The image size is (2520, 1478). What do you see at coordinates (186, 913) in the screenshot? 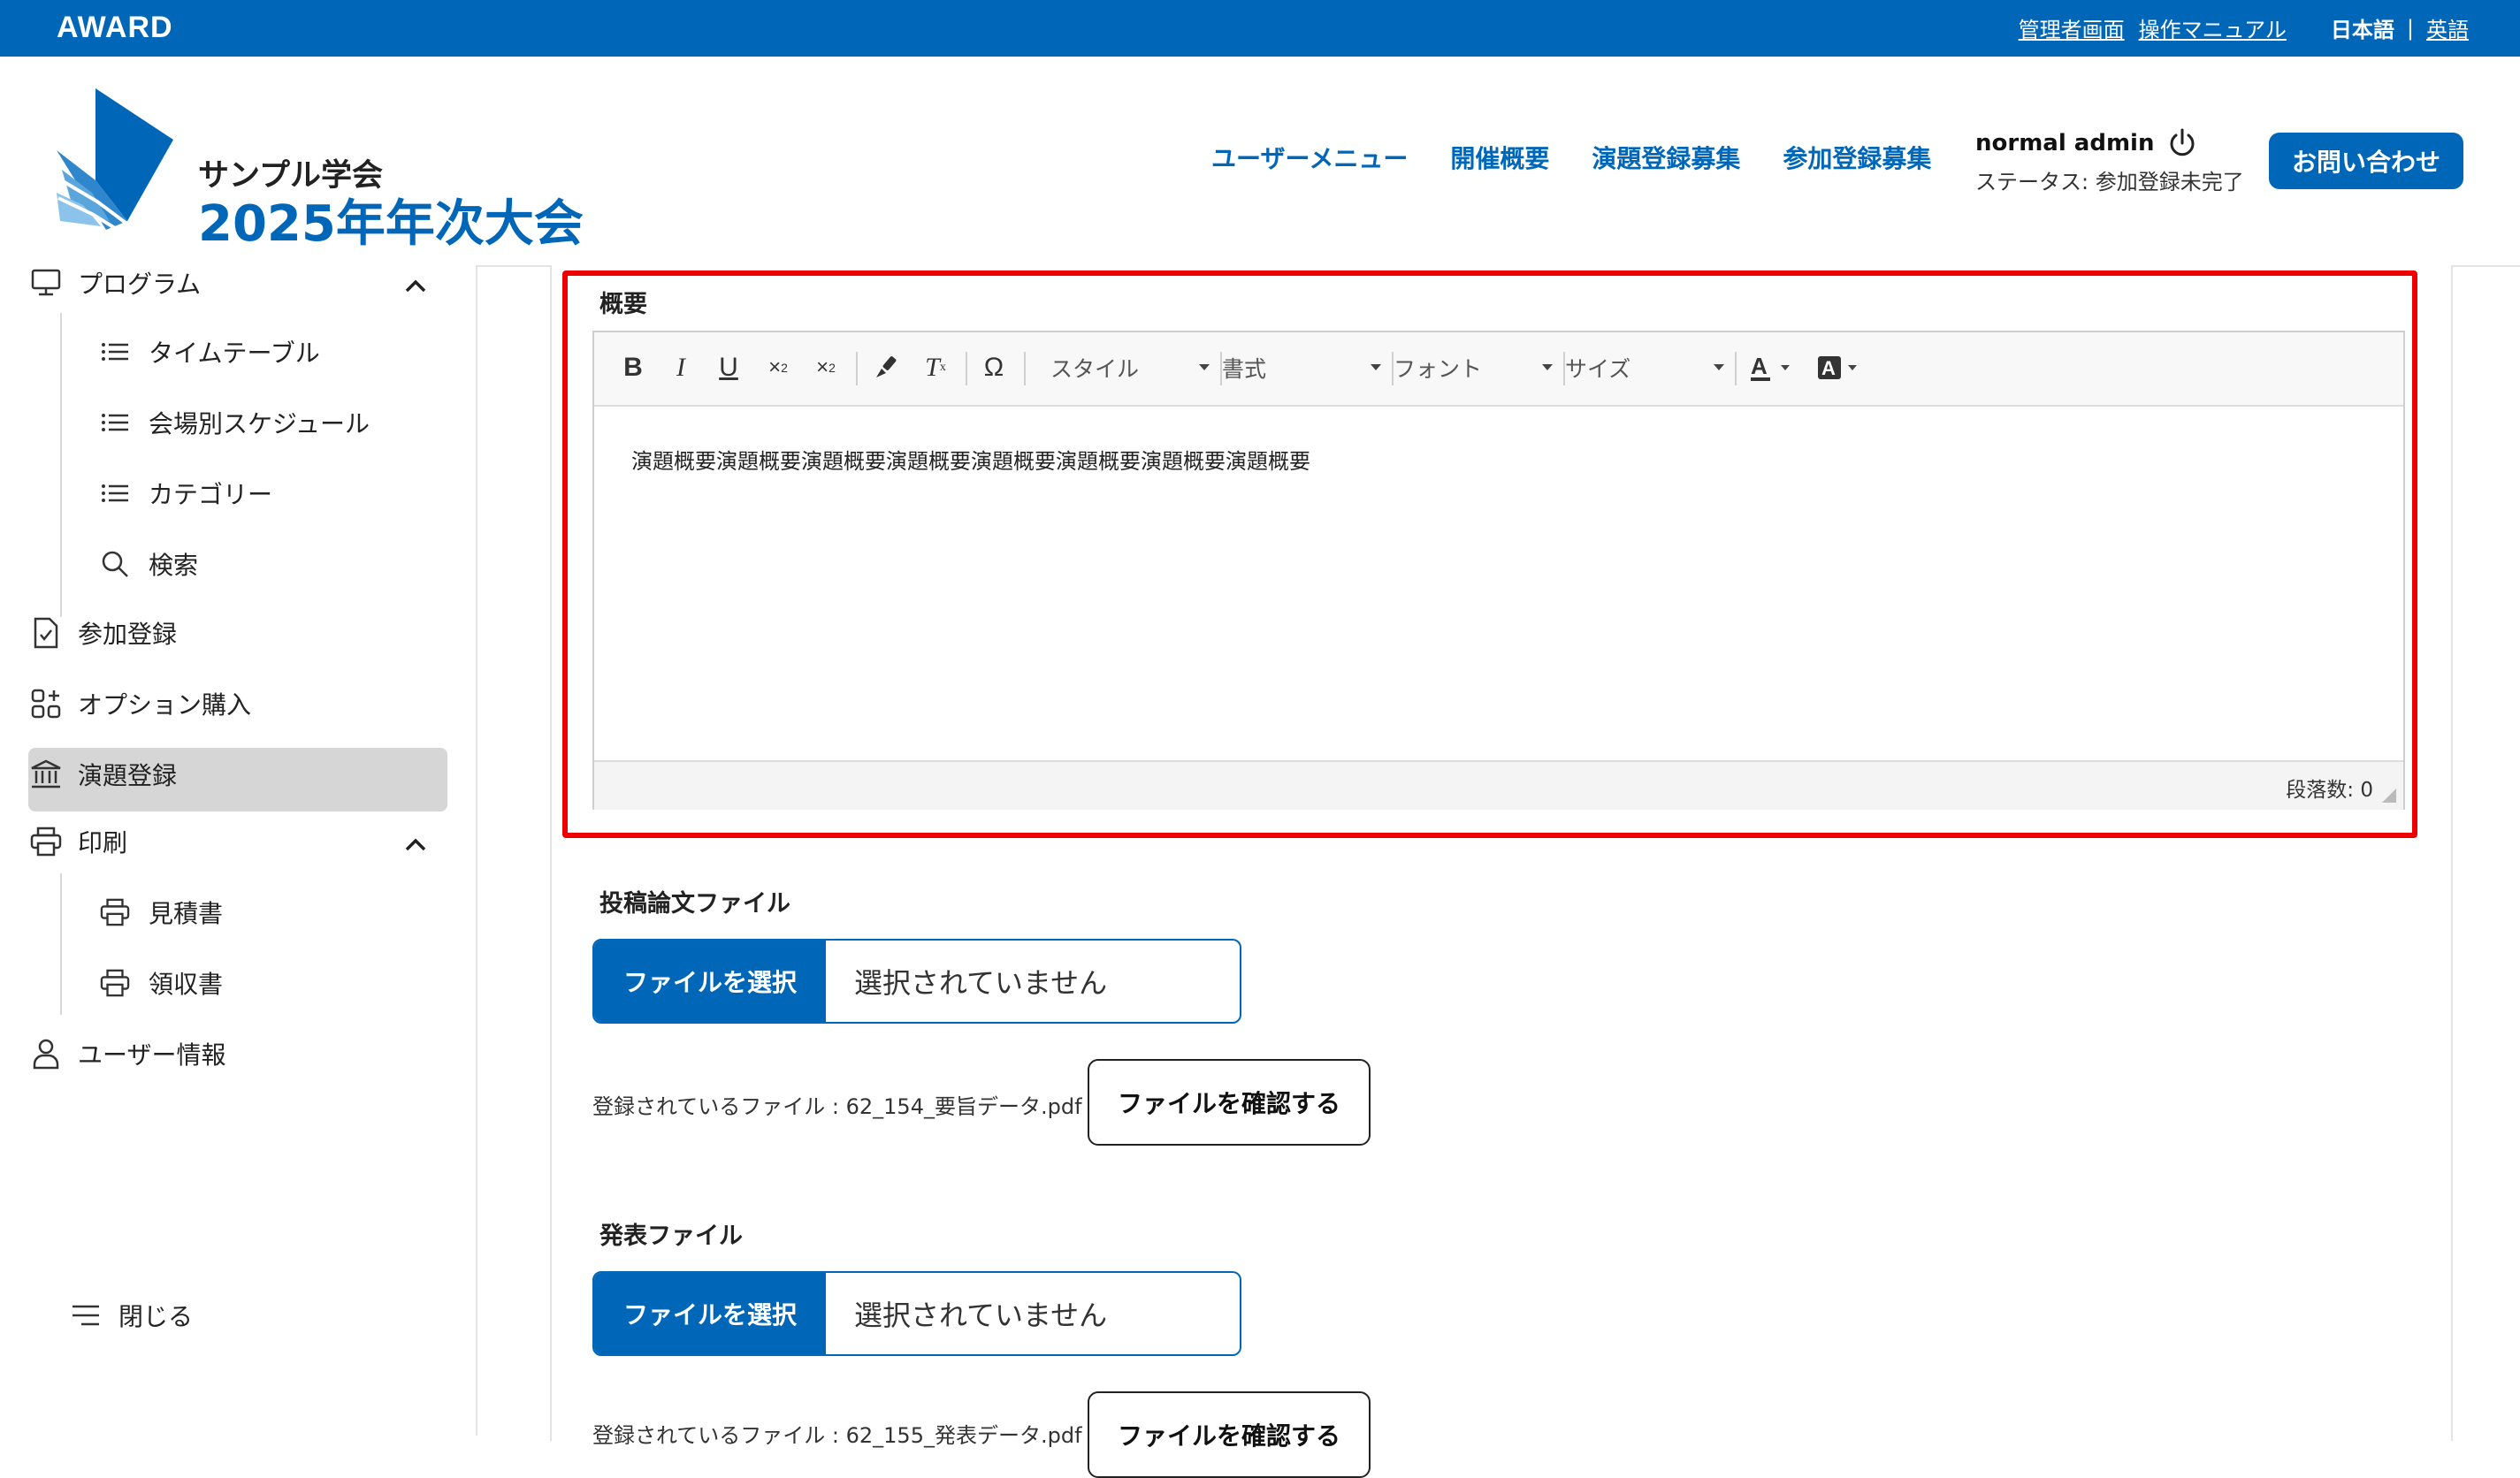
I see `sidebar-item-label: 見積書` at bounding box center [186, 913].